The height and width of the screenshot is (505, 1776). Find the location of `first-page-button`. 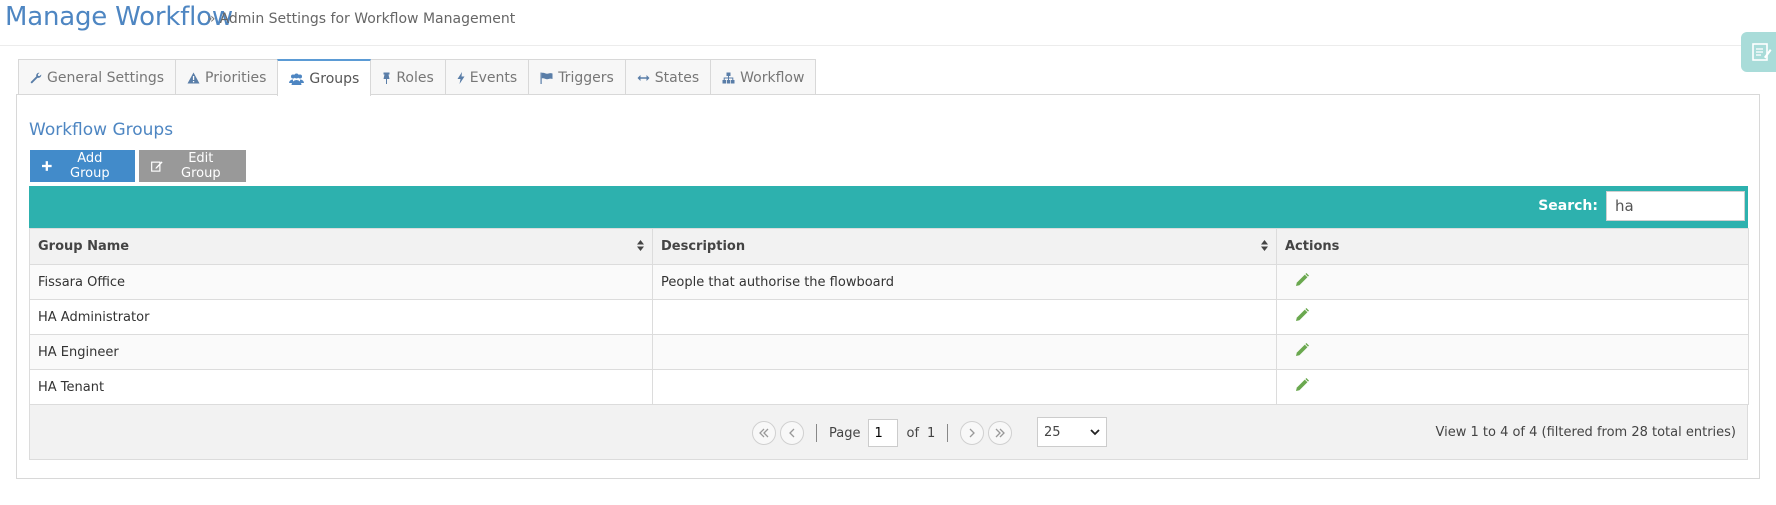

first-page-button is located at coordinates (764, 433).